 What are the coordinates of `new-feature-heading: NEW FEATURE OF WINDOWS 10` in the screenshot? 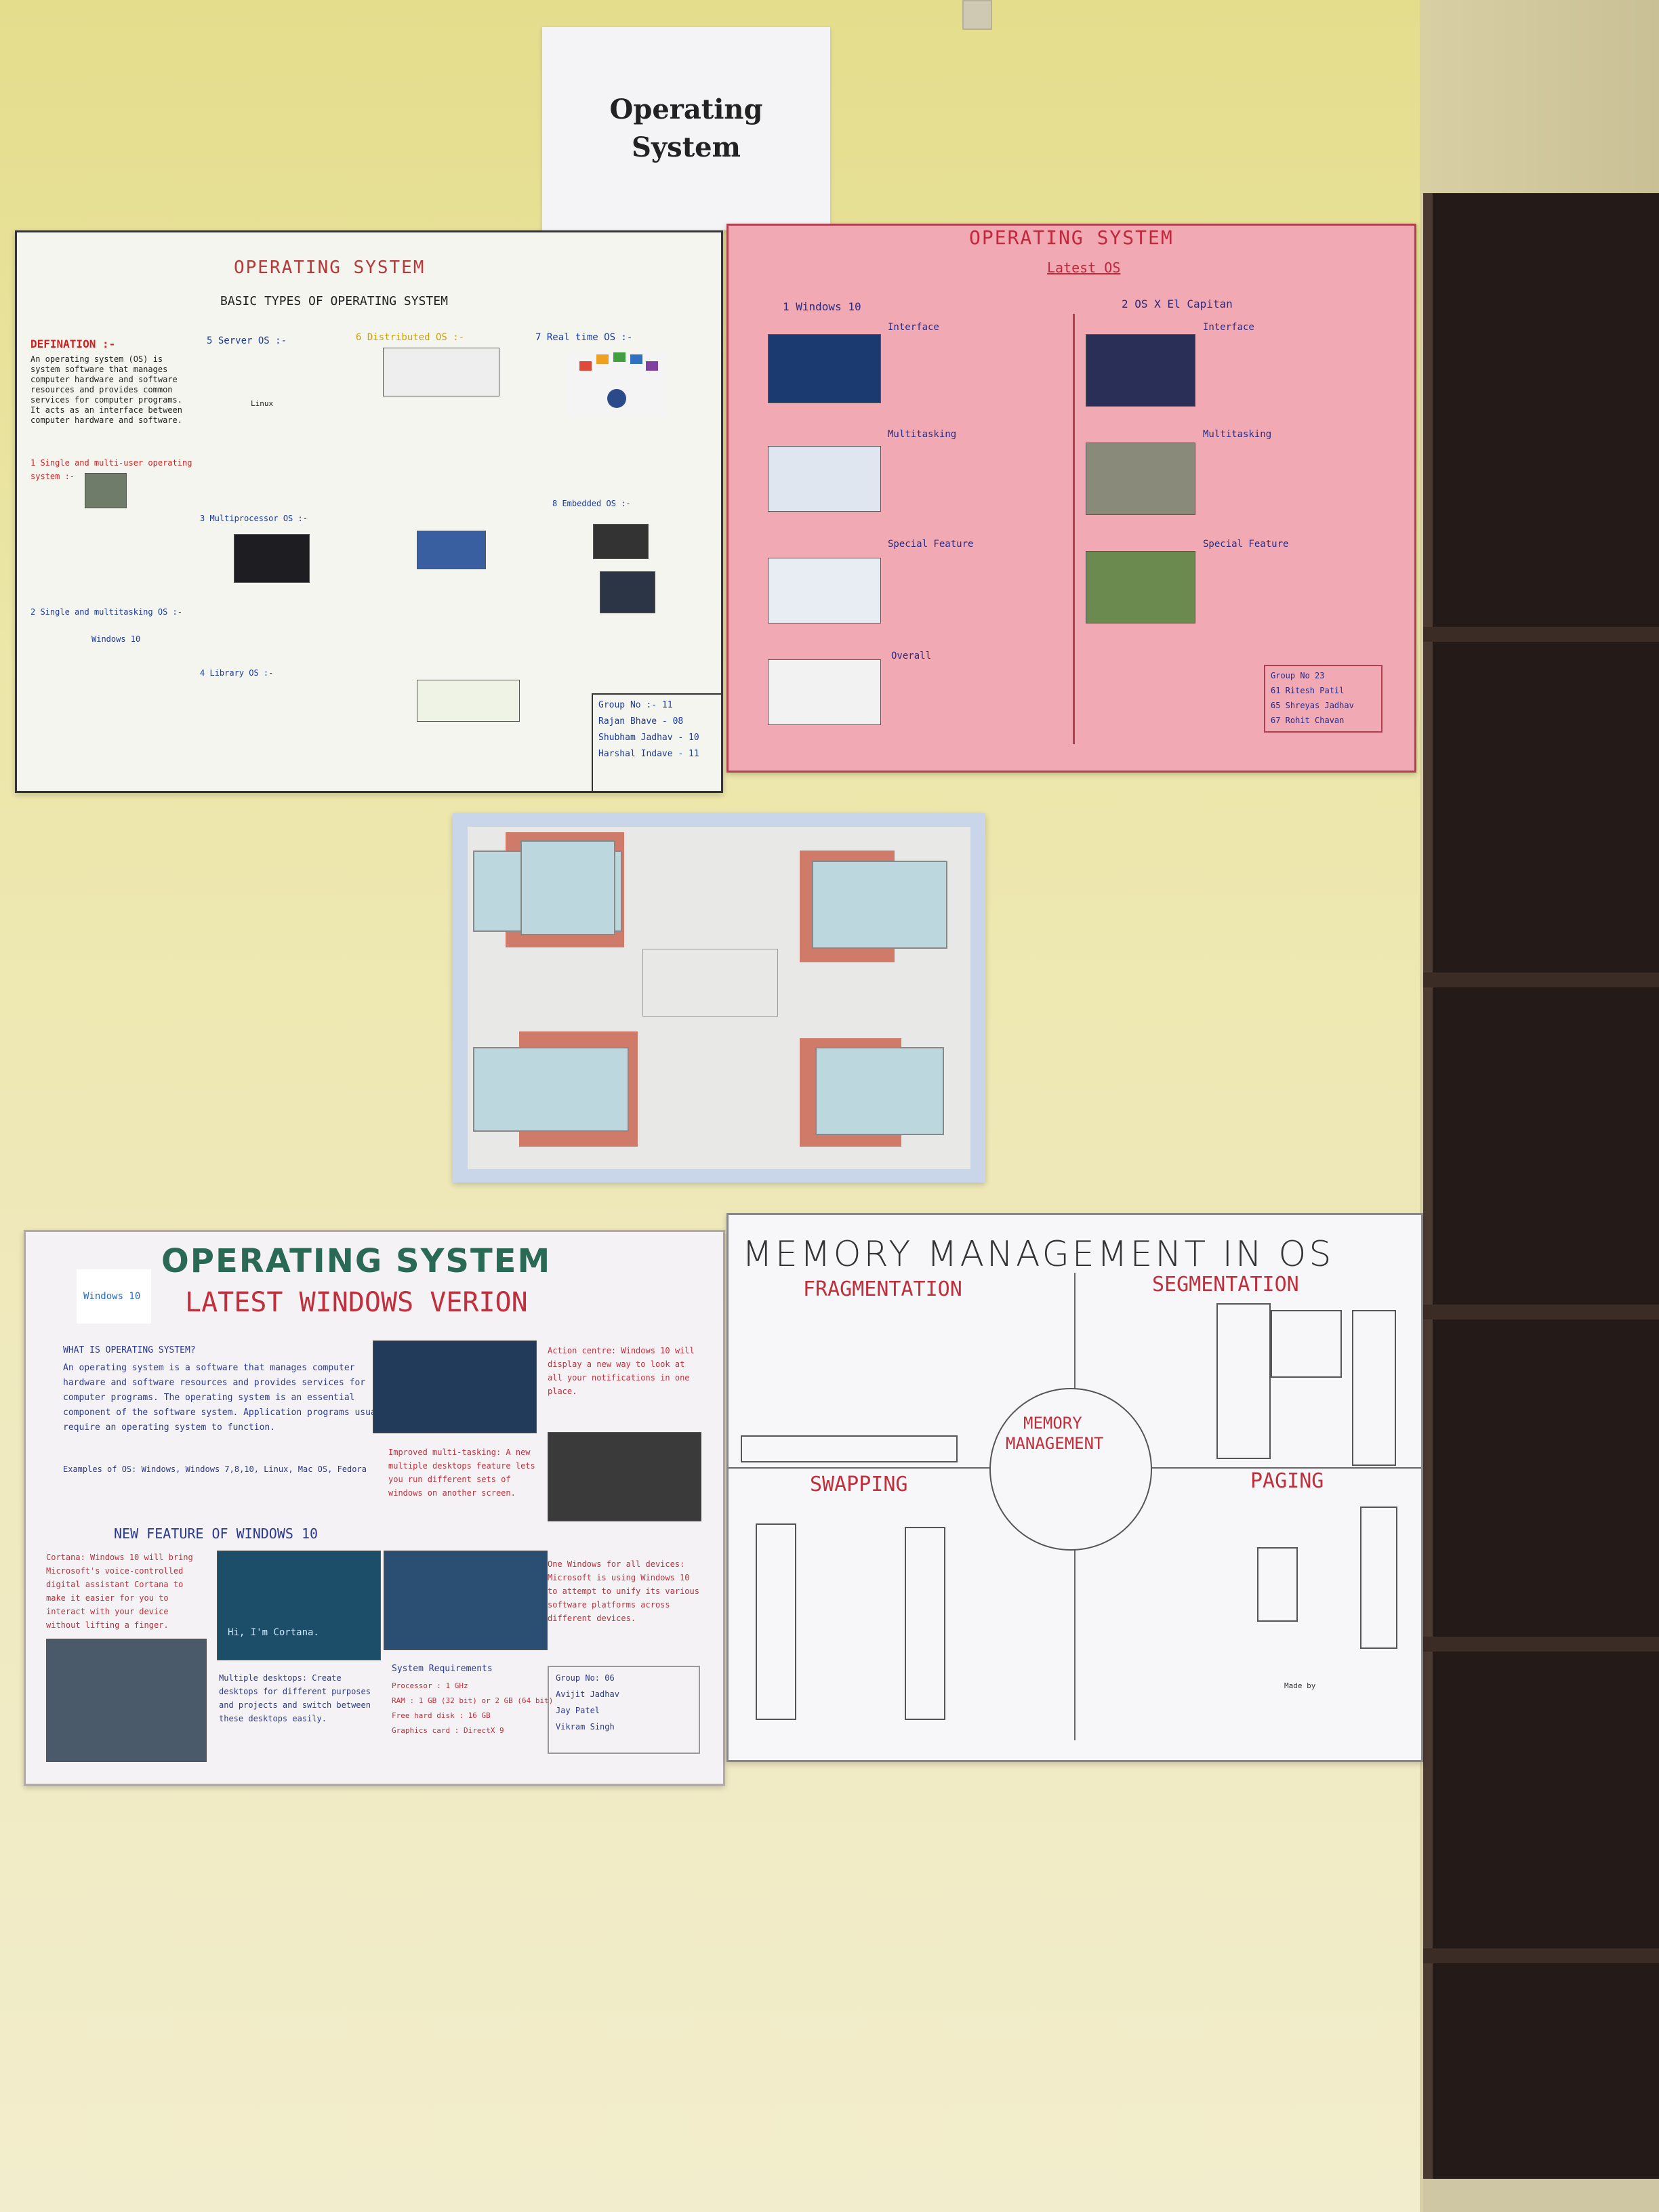 It's located at (217, 1533).